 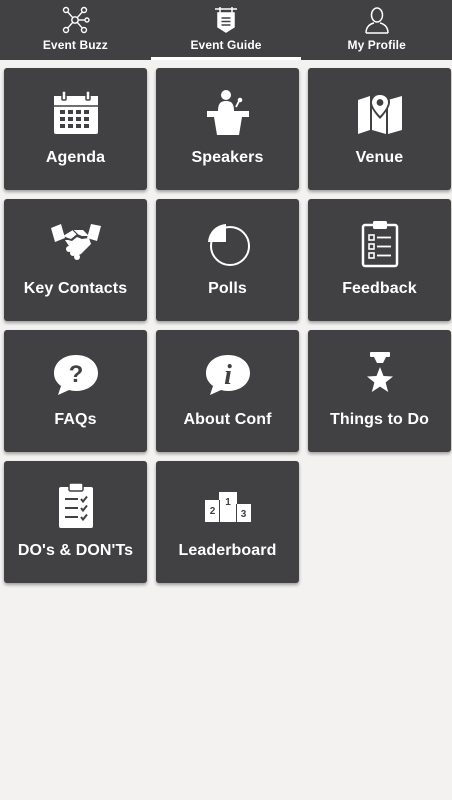 I want to click on venue-tile: Venue, so click(x=379, y=129).